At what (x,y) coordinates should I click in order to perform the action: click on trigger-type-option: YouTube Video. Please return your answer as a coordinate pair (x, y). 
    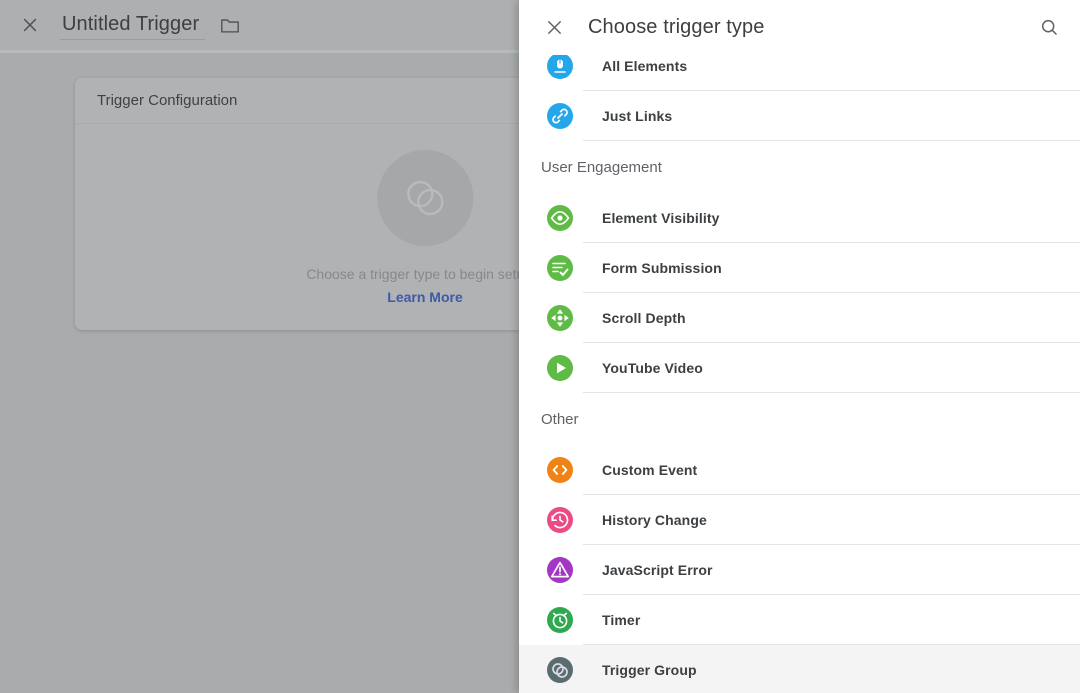
    Looking at the image, I should click on (799, 368).